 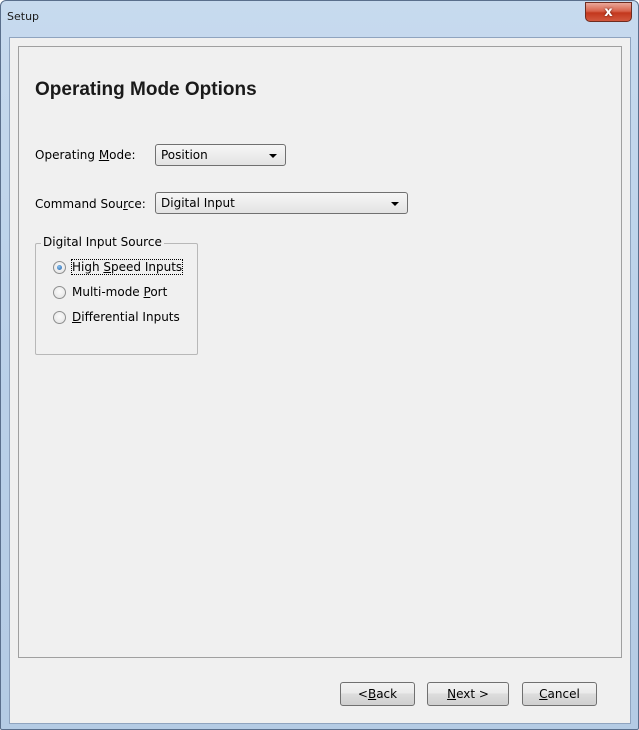 I want to click on cancel-button: Cancel, so click(x=559, y=694).